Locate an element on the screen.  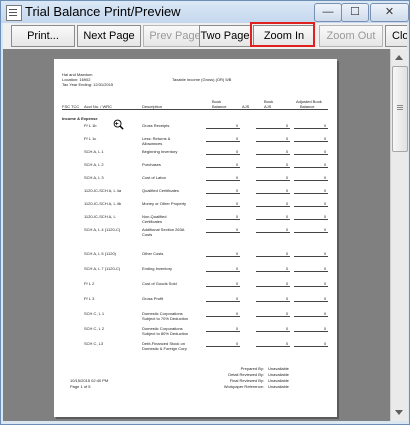
print-timestamp: 10/15/2015 02:40 PM is located at coordinates (89, 380).